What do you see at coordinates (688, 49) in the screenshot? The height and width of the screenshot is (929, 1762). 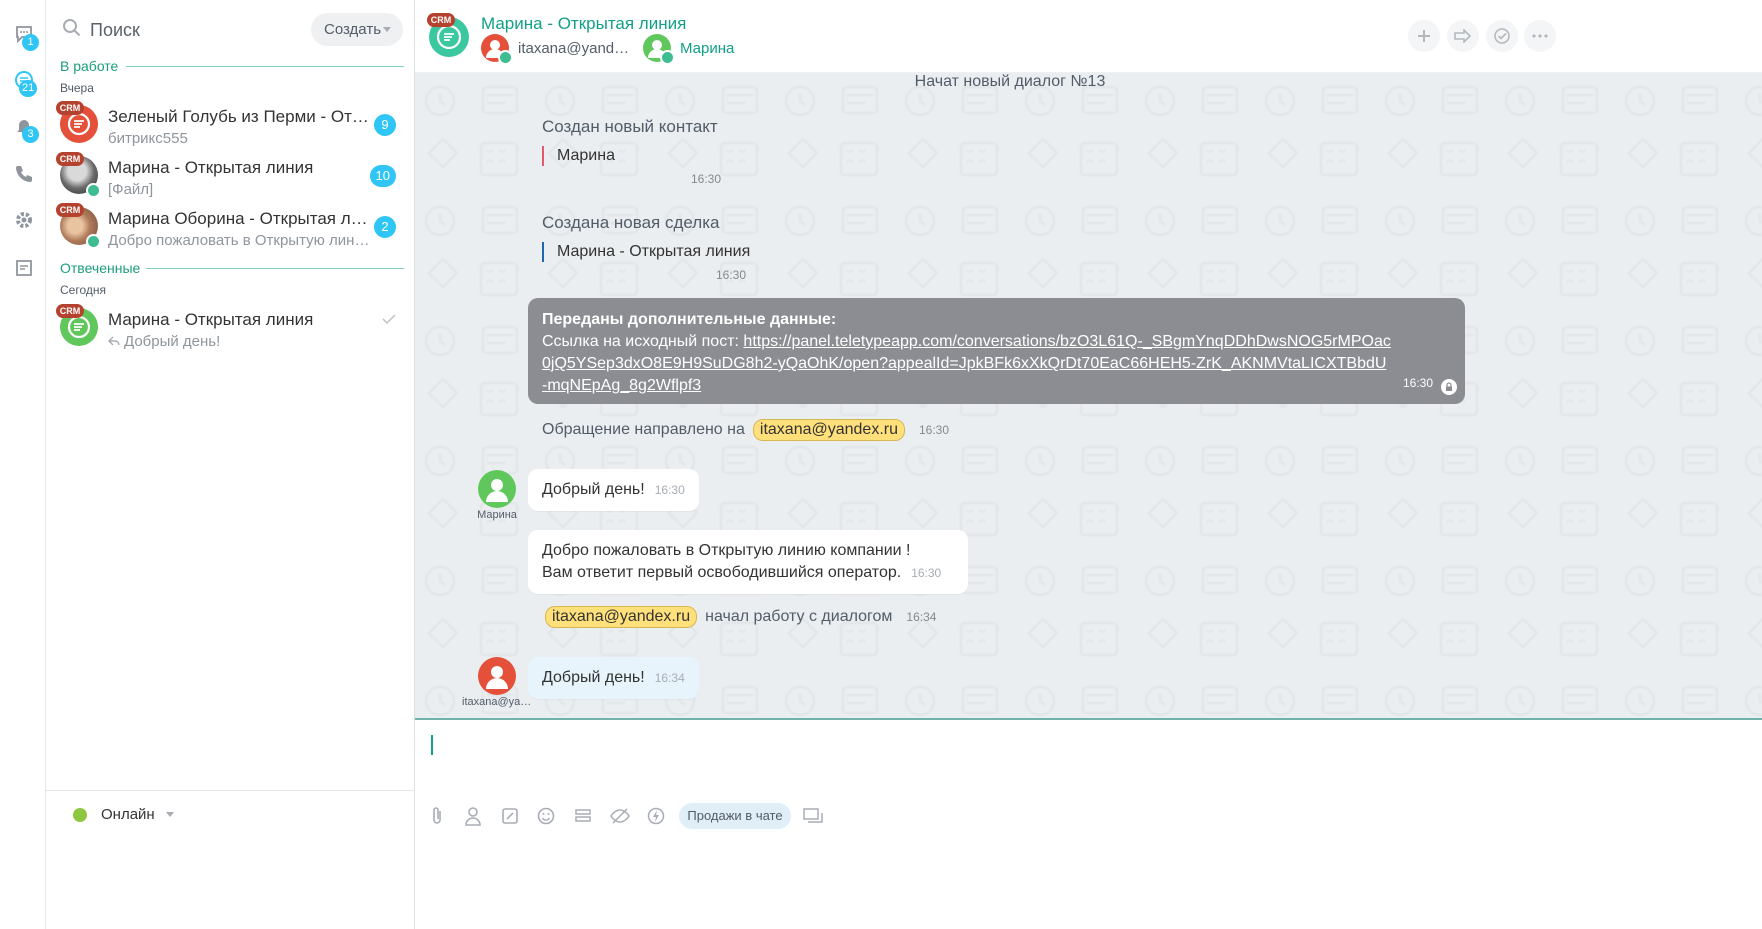 I see `client-chip: Марина` at bounding box center [688, 49].